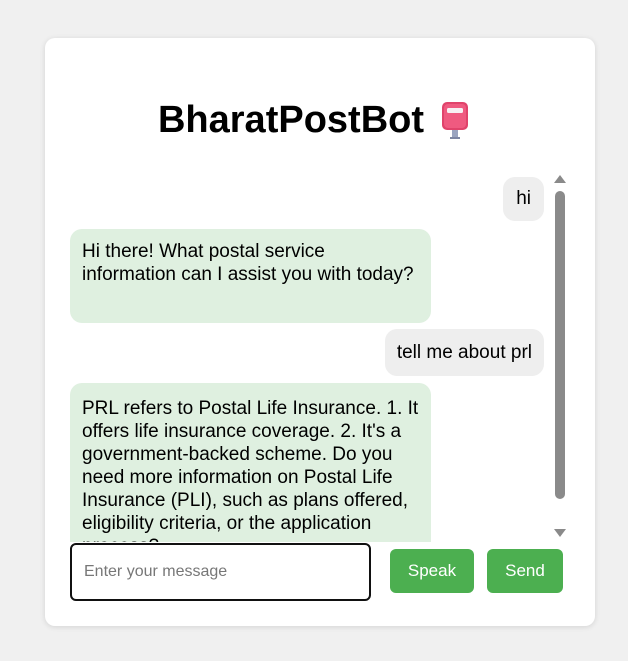 The width and height of the screenshot is (628, 661). What do you see at coordinates (560, 533) in the screenshot?
I see `scroll-down-arrow-icon` at bounding box center [560, 533].